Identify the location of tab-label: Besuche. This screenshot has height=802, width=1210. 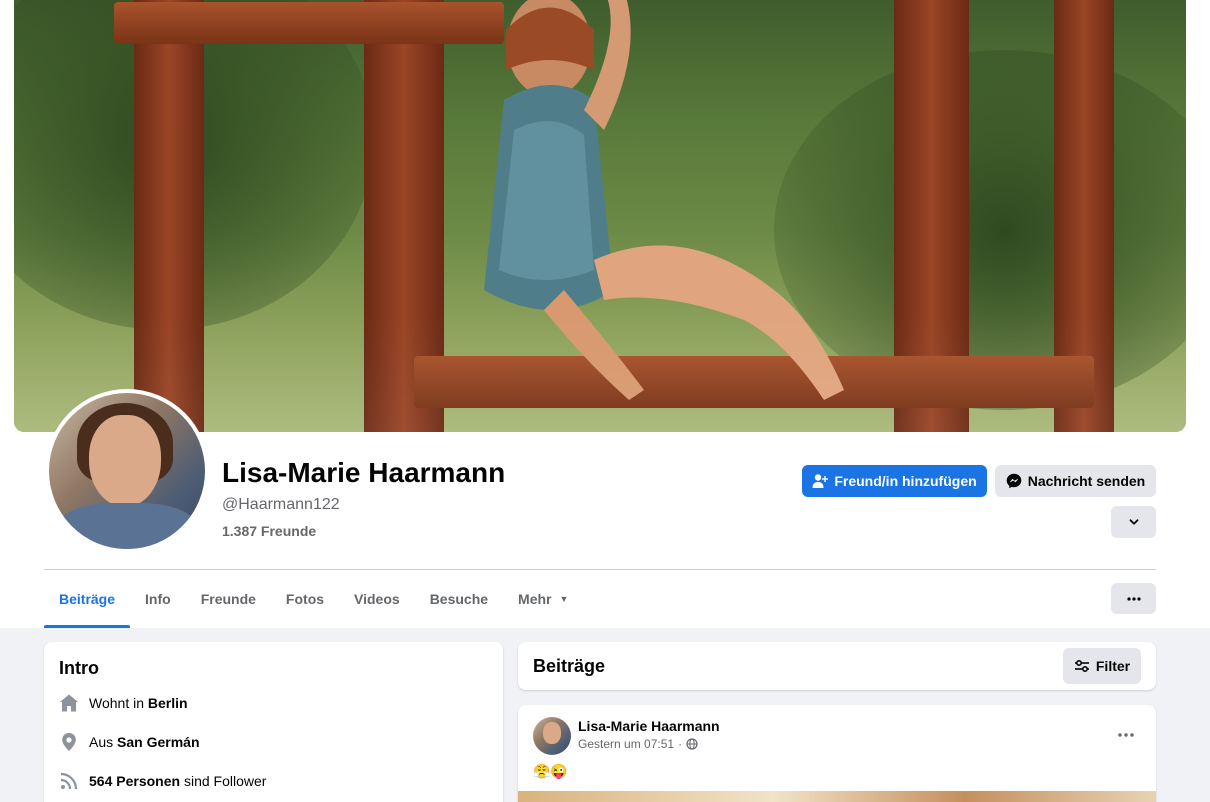
(459, 599).